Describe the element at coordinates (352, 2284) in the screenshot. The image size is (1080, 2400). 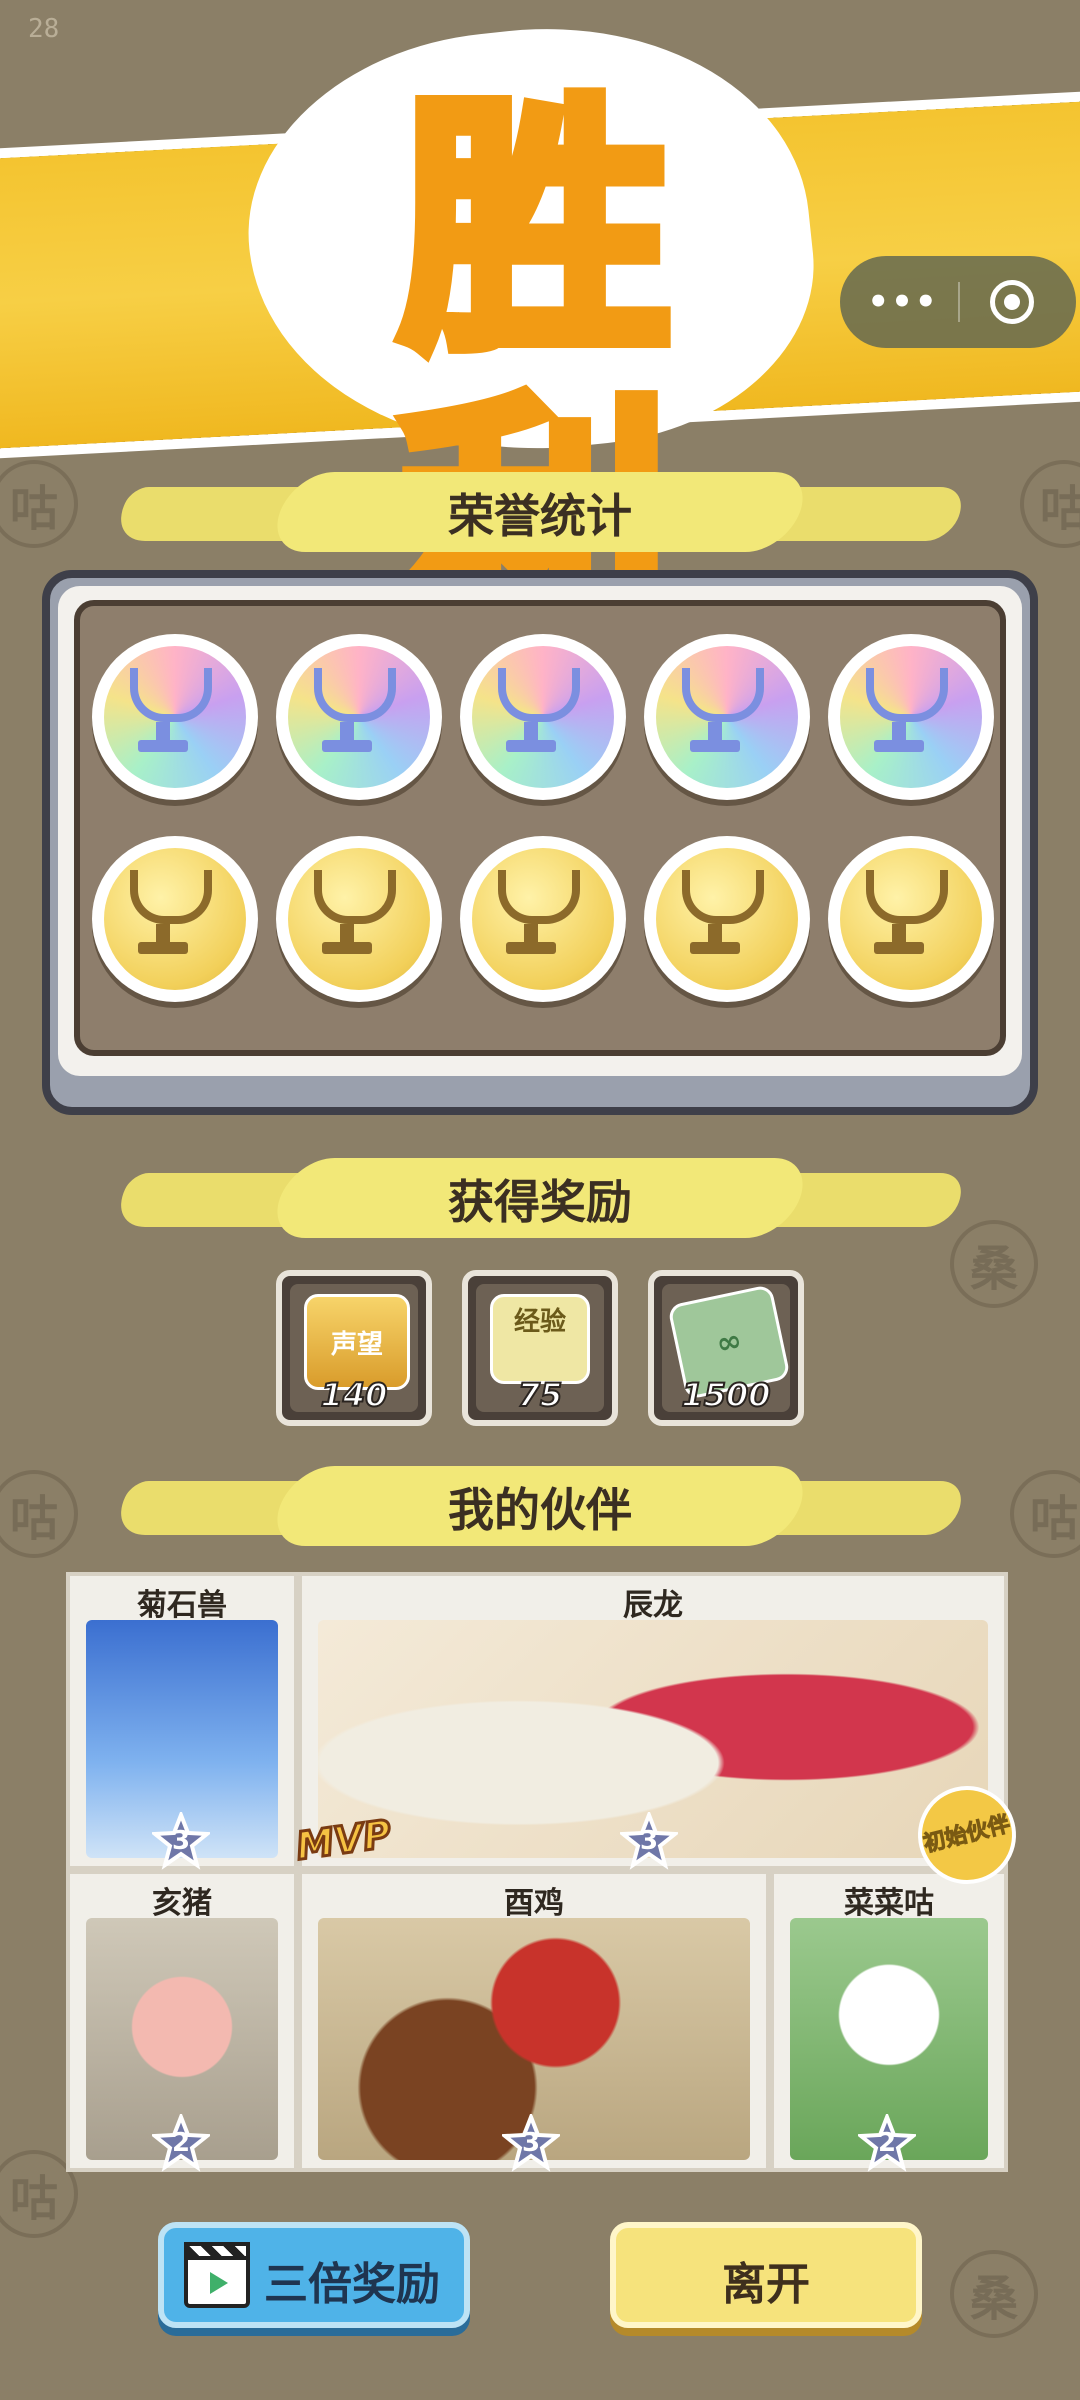
I see `triple-reward-label: 三倍奖励` at that location.